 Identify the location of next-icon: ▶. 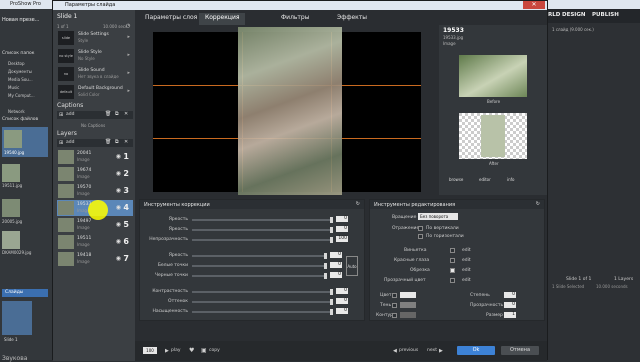
(441, 351).